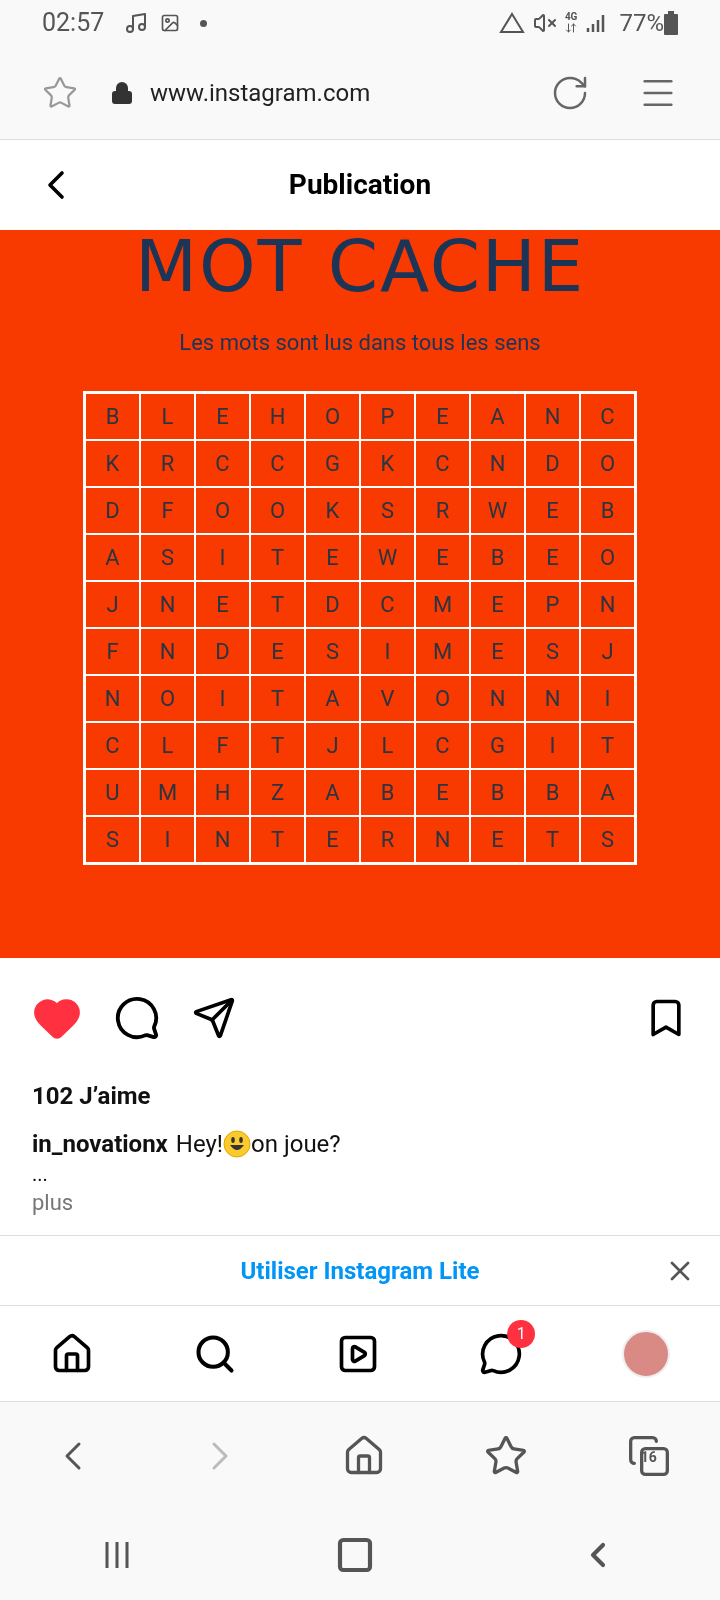  Describe the element at coordinates (112, 792) in the screenshot. I see `grid-letter: U` at that location.